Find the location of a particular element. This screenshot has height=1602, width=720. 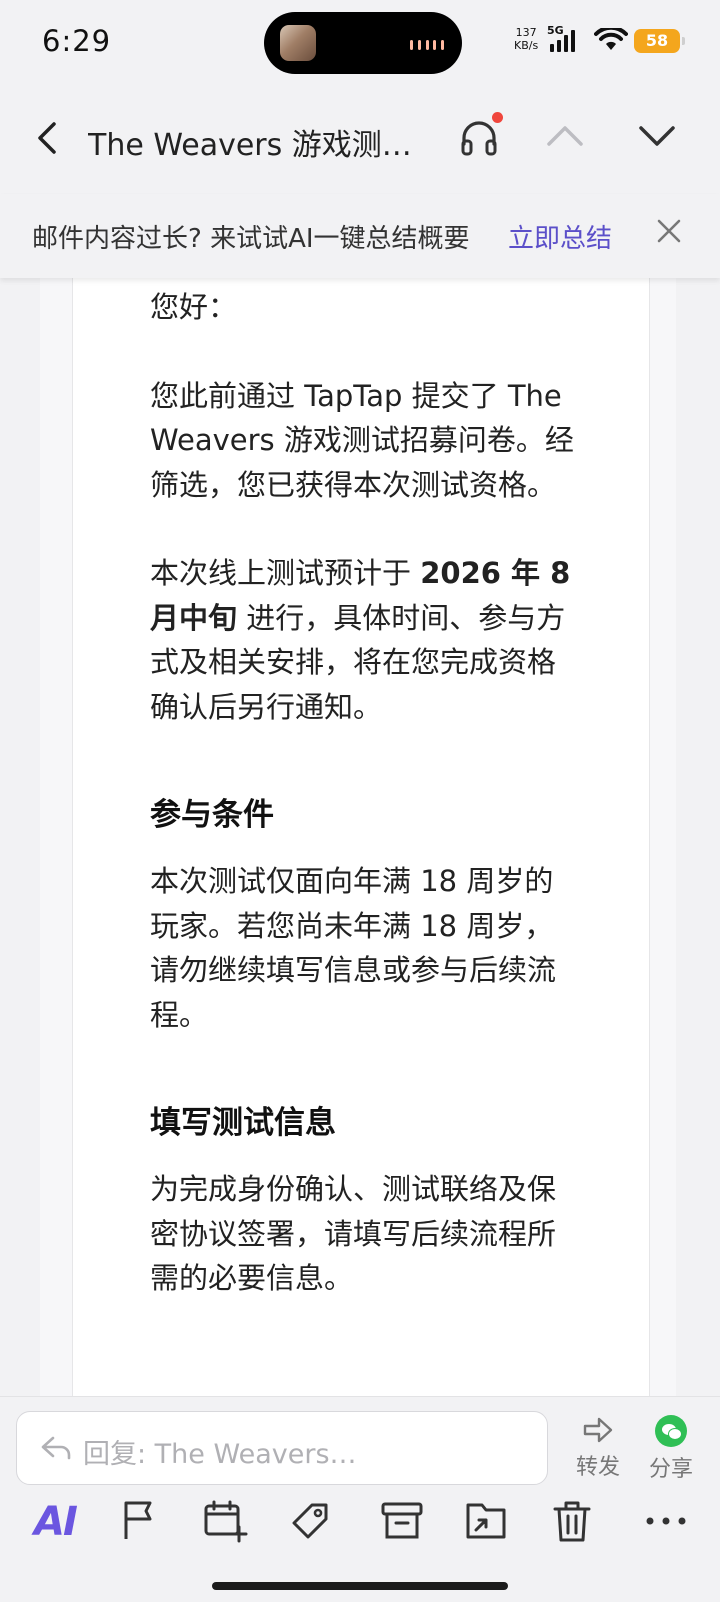

calendar-add-icon is located at coordinates (225, 1521).